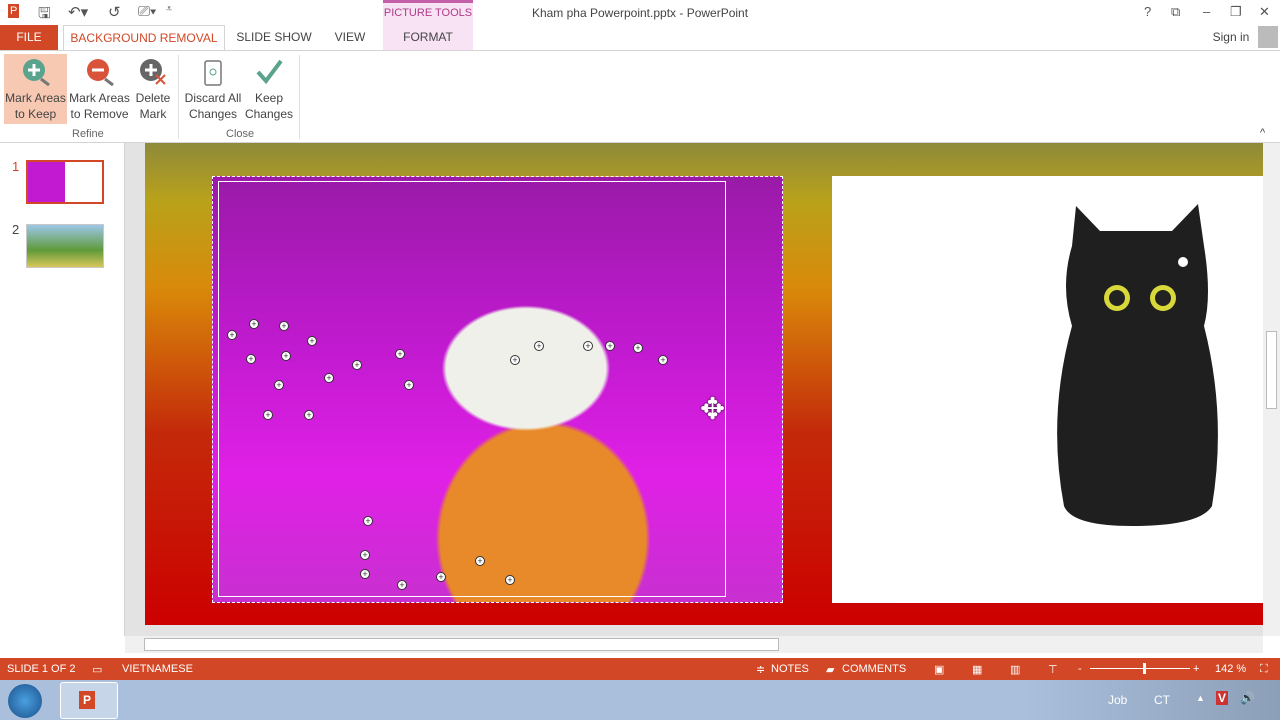 Image resolution: width=1280 pixels, height=720 pixels. I want to click on keep-changes-button: Keep Changes, so click(269, 89).